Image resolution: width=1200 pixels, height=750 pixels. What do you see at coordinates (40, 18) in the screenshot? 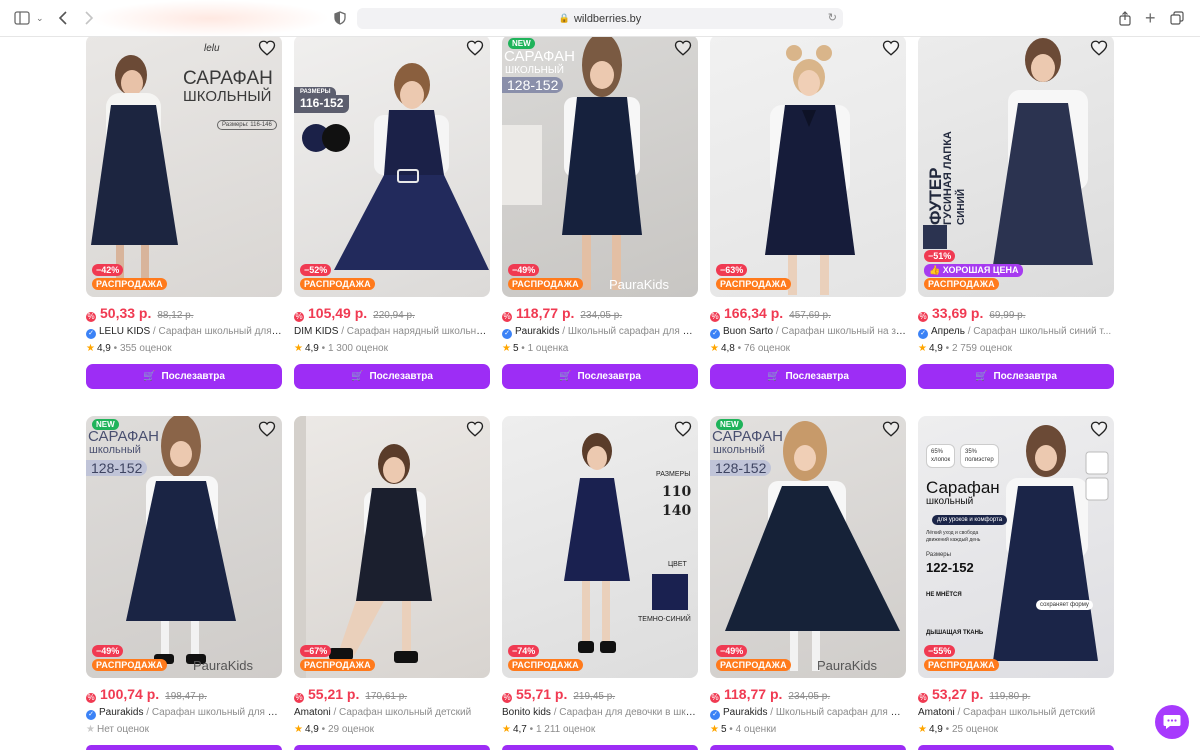
I see `chevron-down-icon: ⌄` at bounding box center [40, 18].